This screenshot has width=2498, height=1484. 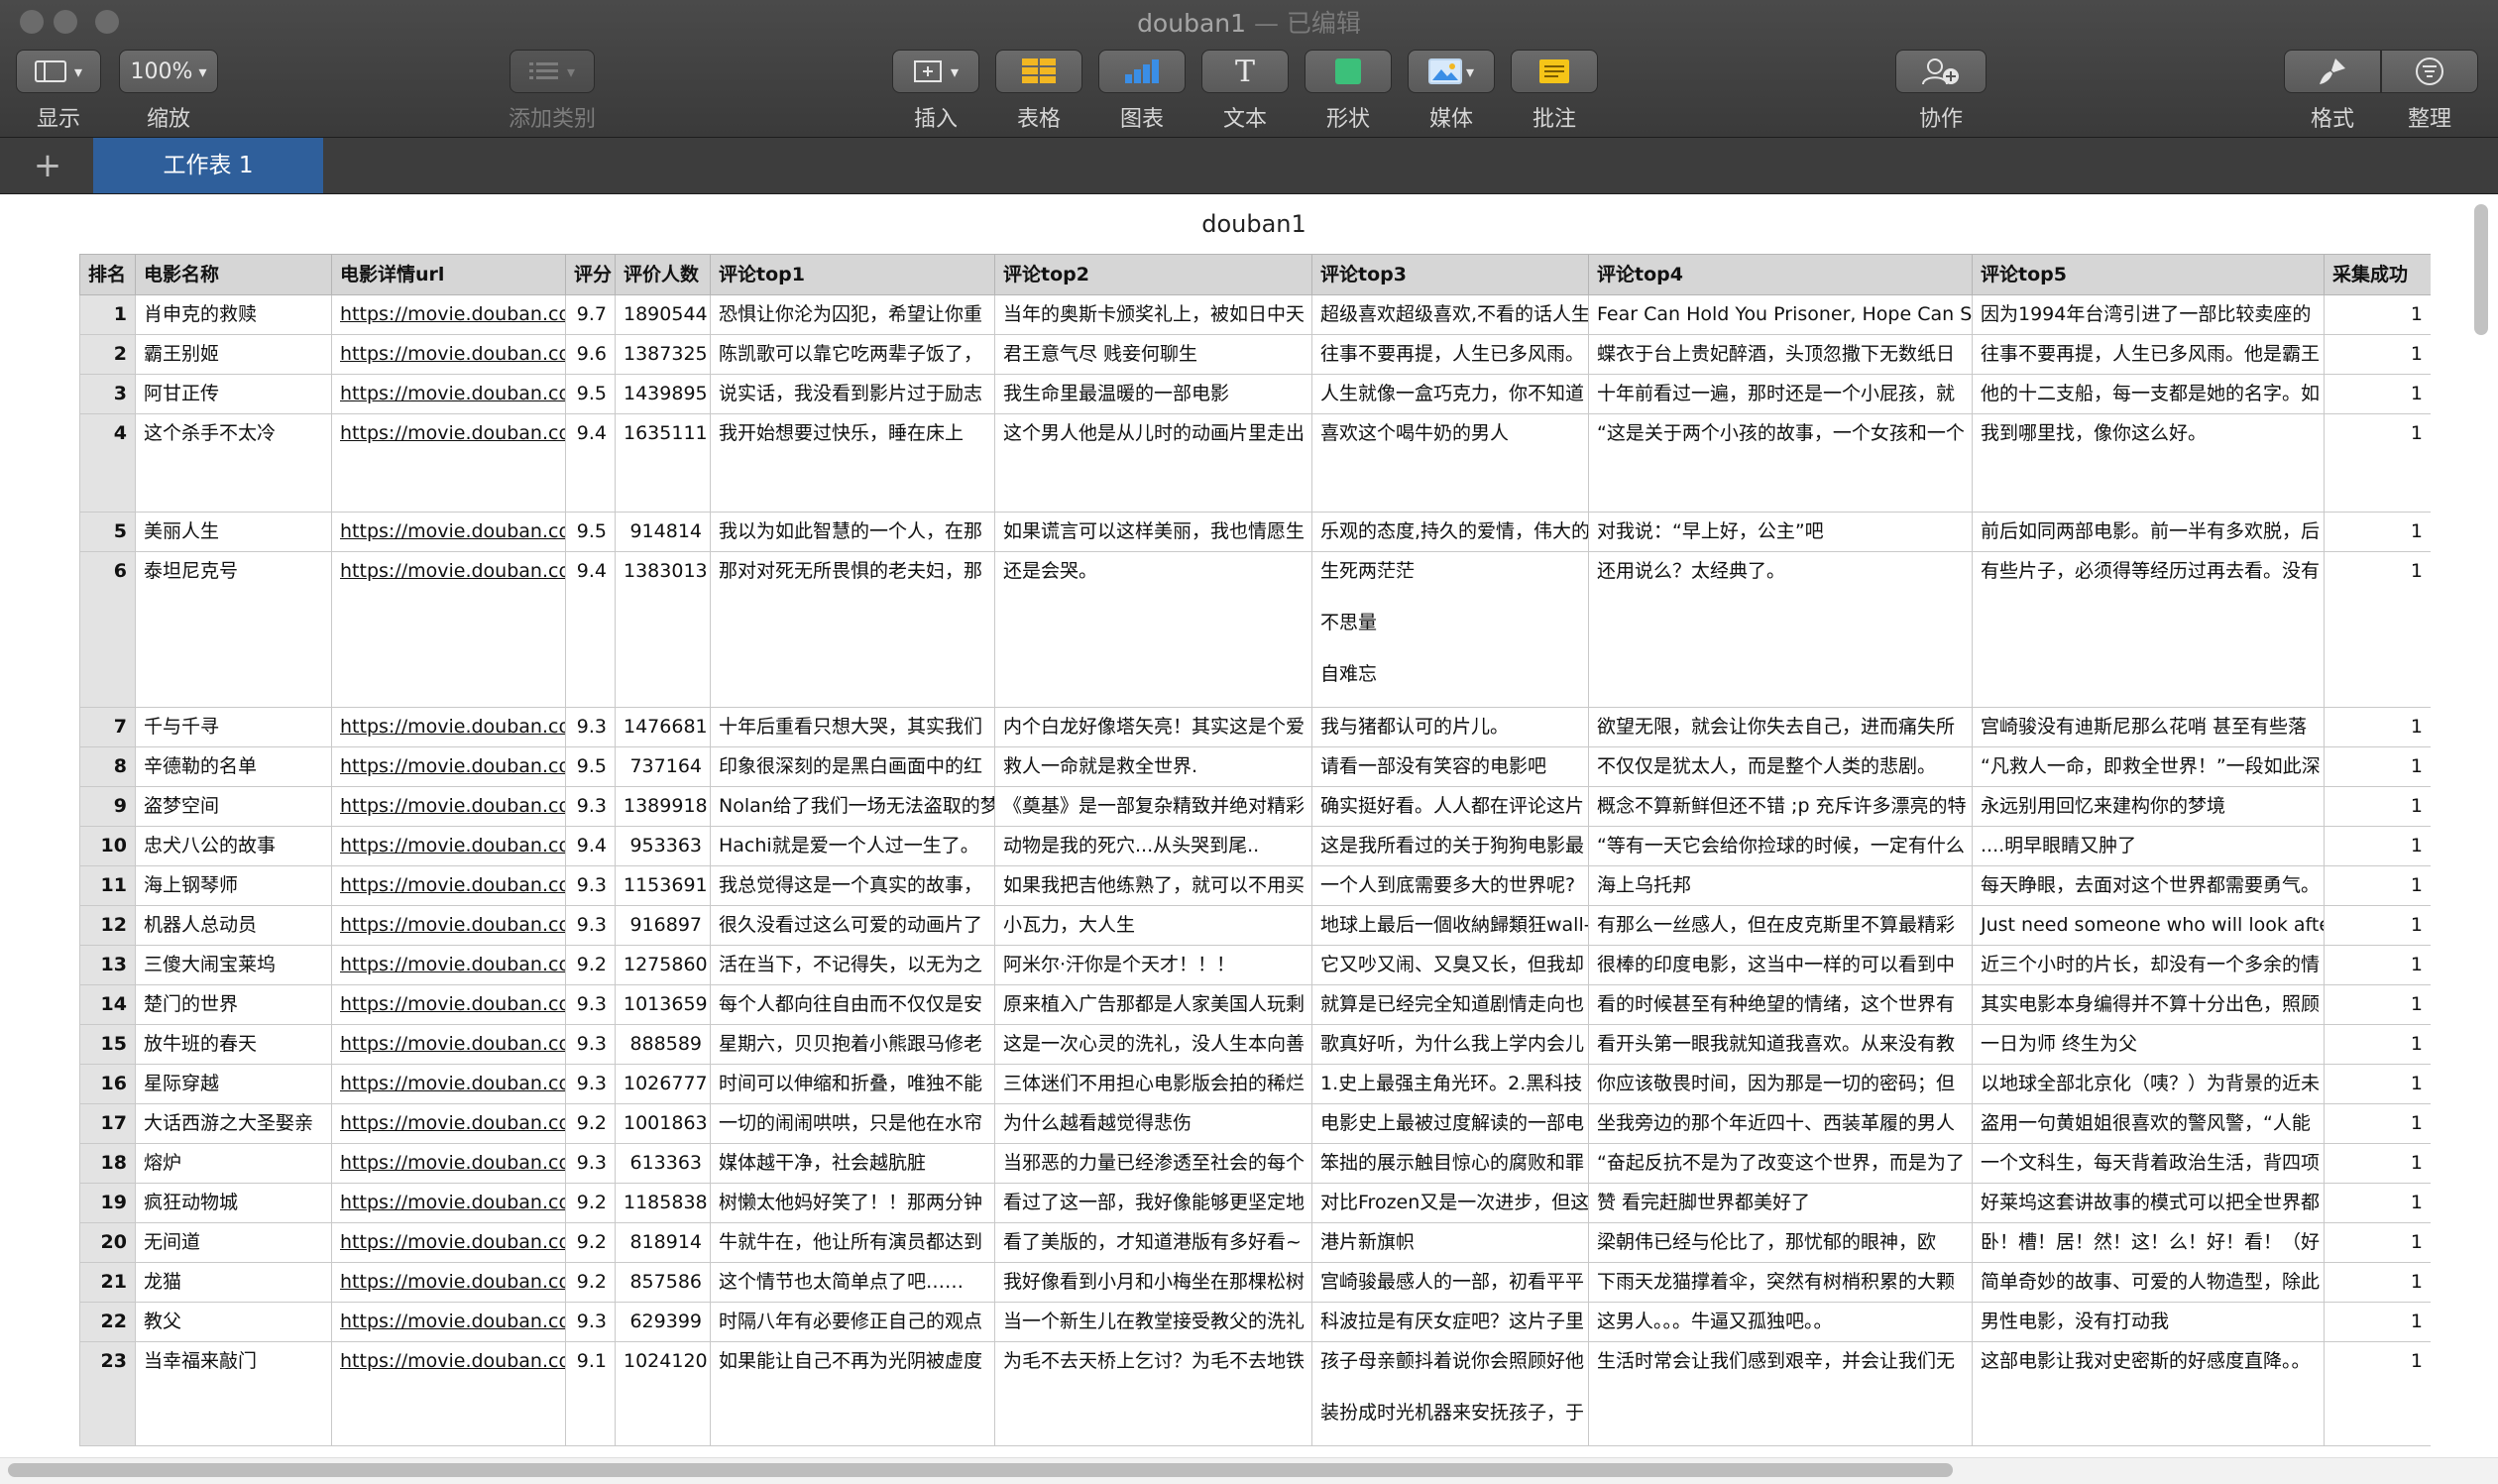 I want to click on table-cell-c2: 三体迷们不用担心电影版会拍的稀烂, so click(x=1153, y=1084).